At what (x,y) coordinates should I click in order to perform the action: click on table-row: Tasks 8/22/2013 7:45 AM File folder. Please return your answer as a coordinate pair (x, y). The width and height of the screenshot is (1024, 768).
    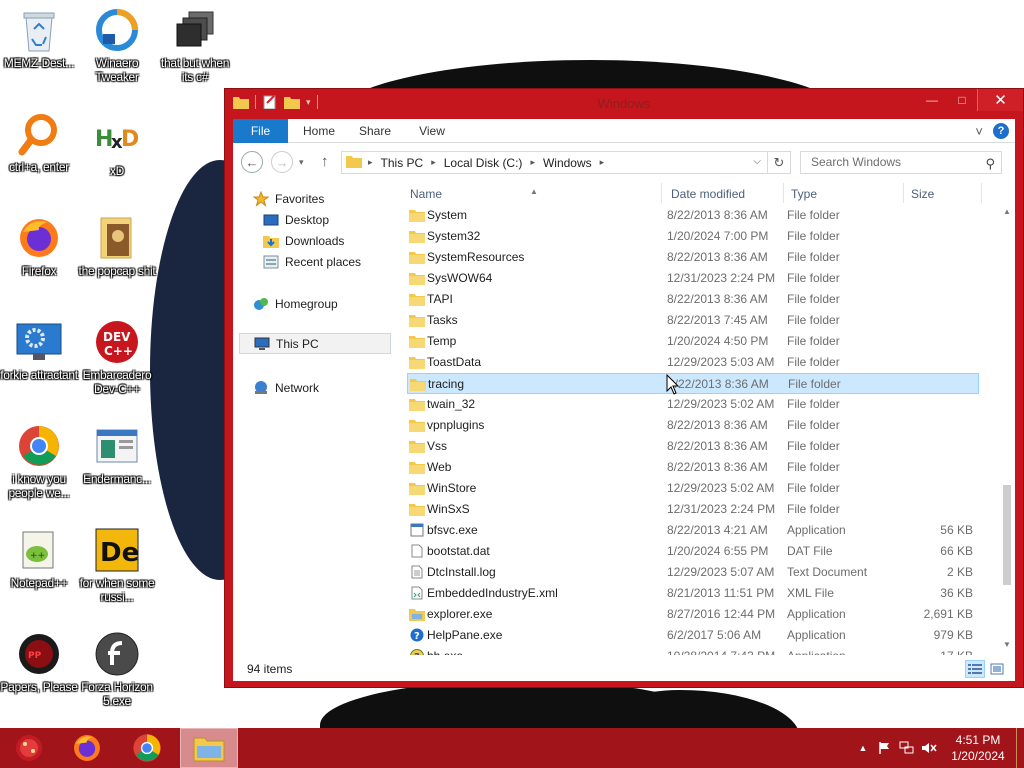
    Looking at the image, I should click on (693, 320).